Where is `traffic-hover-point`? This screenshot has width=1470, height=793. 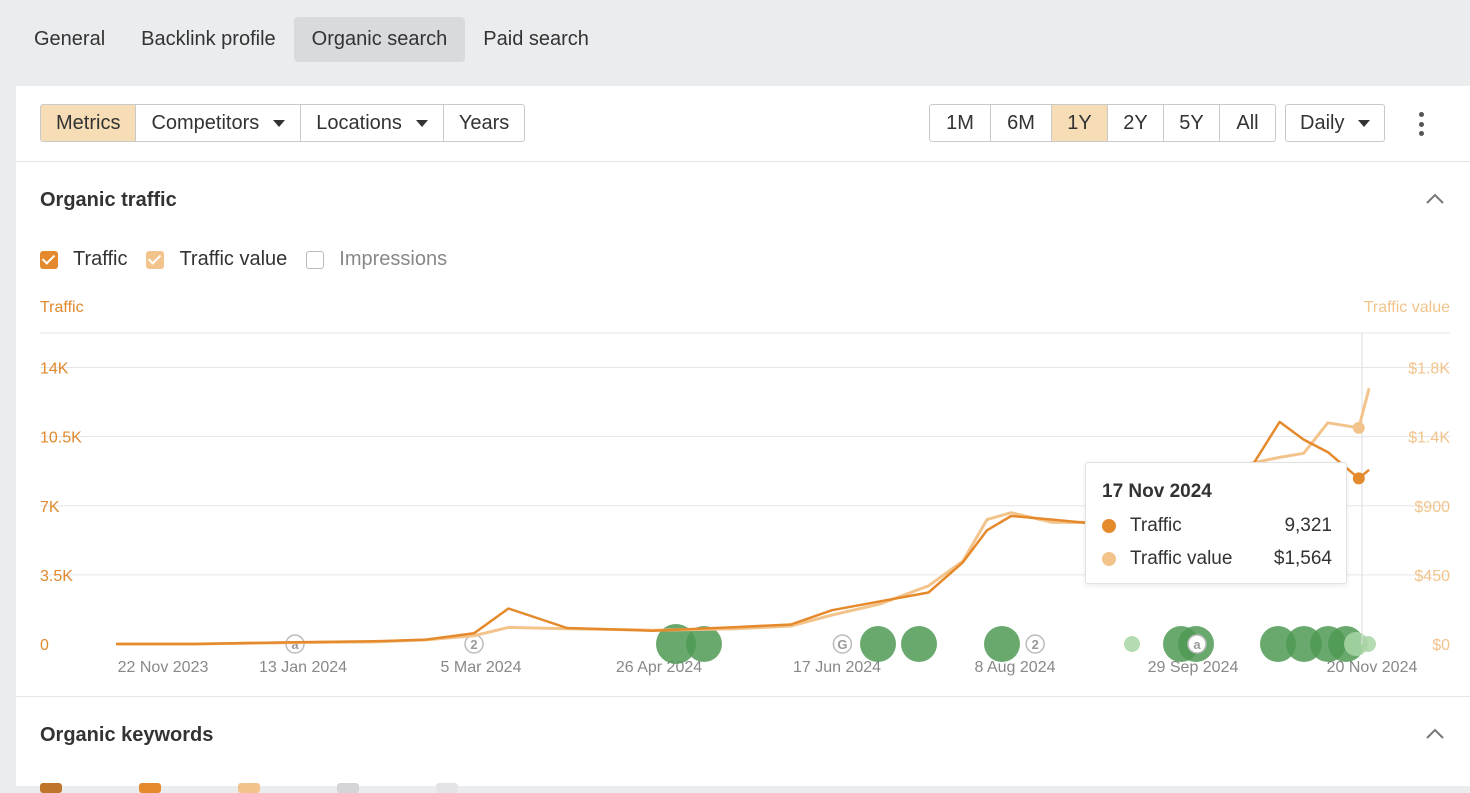 traffic-hover-point is located at coordinates (1358, 478).